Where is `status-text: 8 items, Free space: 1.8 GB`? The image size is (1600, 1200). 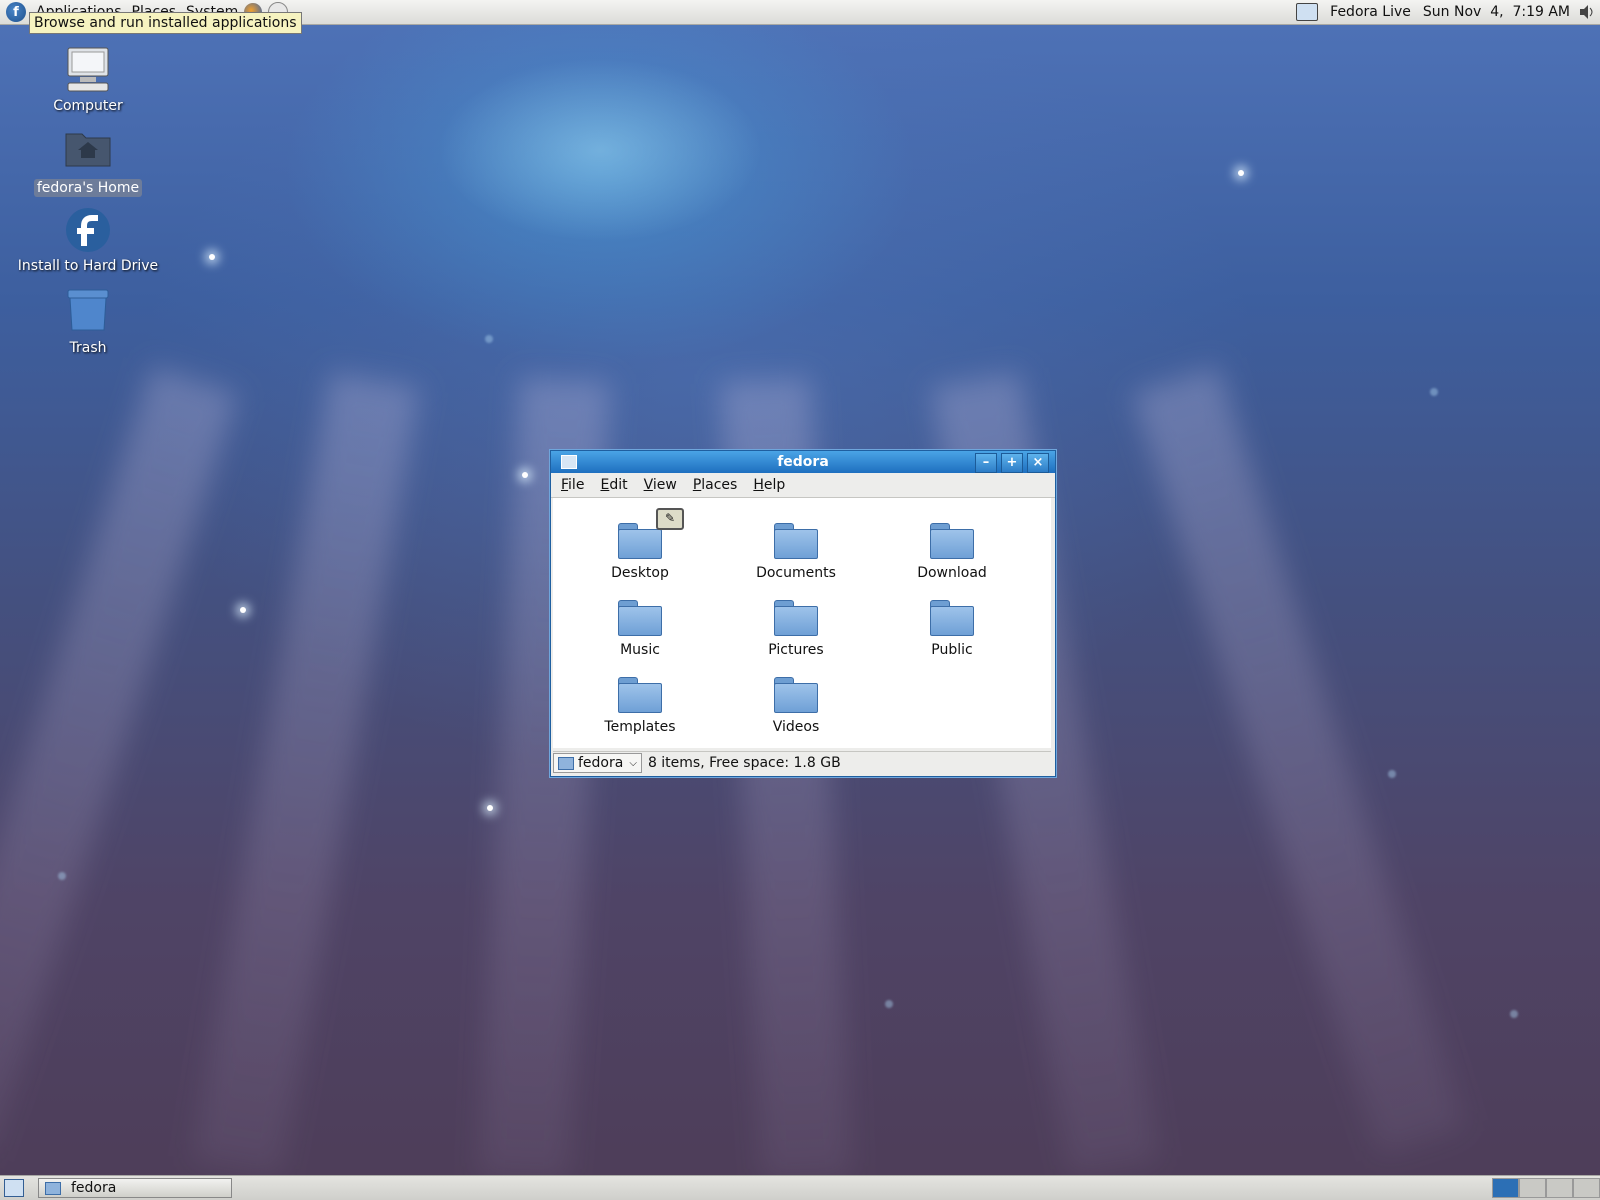 status-text: 8 items, Free space: 1.8 GB is located at coordinates (744, 763).